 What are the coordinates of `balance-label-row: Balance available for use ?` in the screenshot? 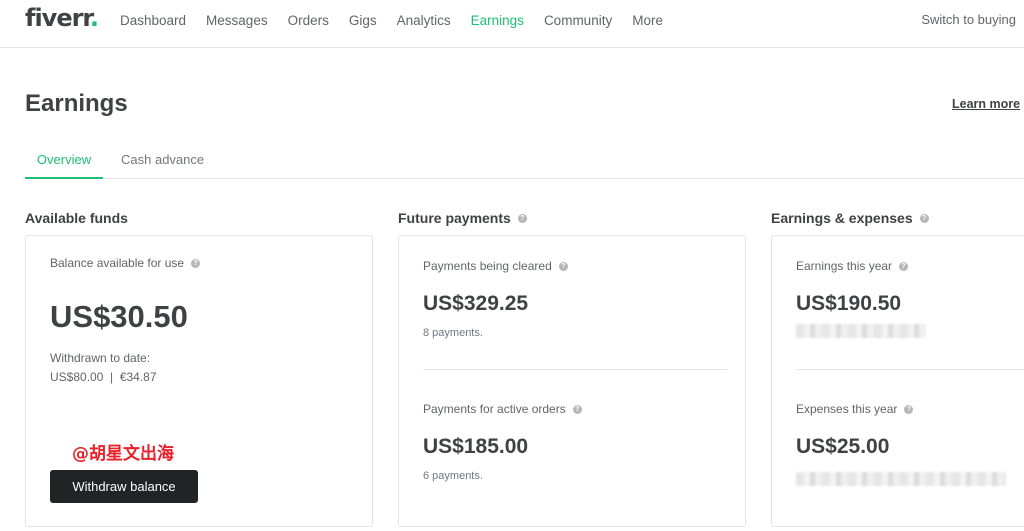 It's located at (125, 263).